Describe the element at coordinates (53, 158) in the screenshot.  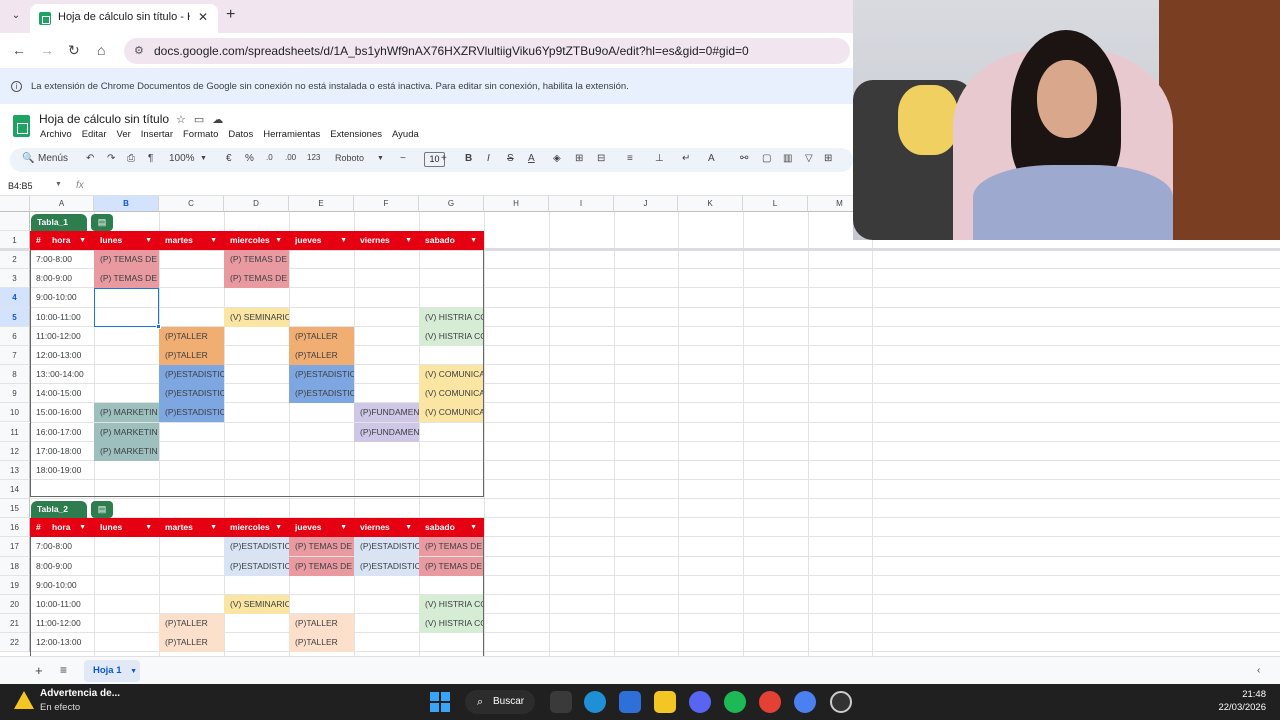
I see `search-menus-label: Menús` at that location.